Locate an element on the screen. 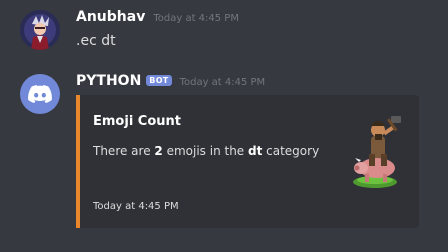  discord-logo-icon is located at coordinates (40, 94).